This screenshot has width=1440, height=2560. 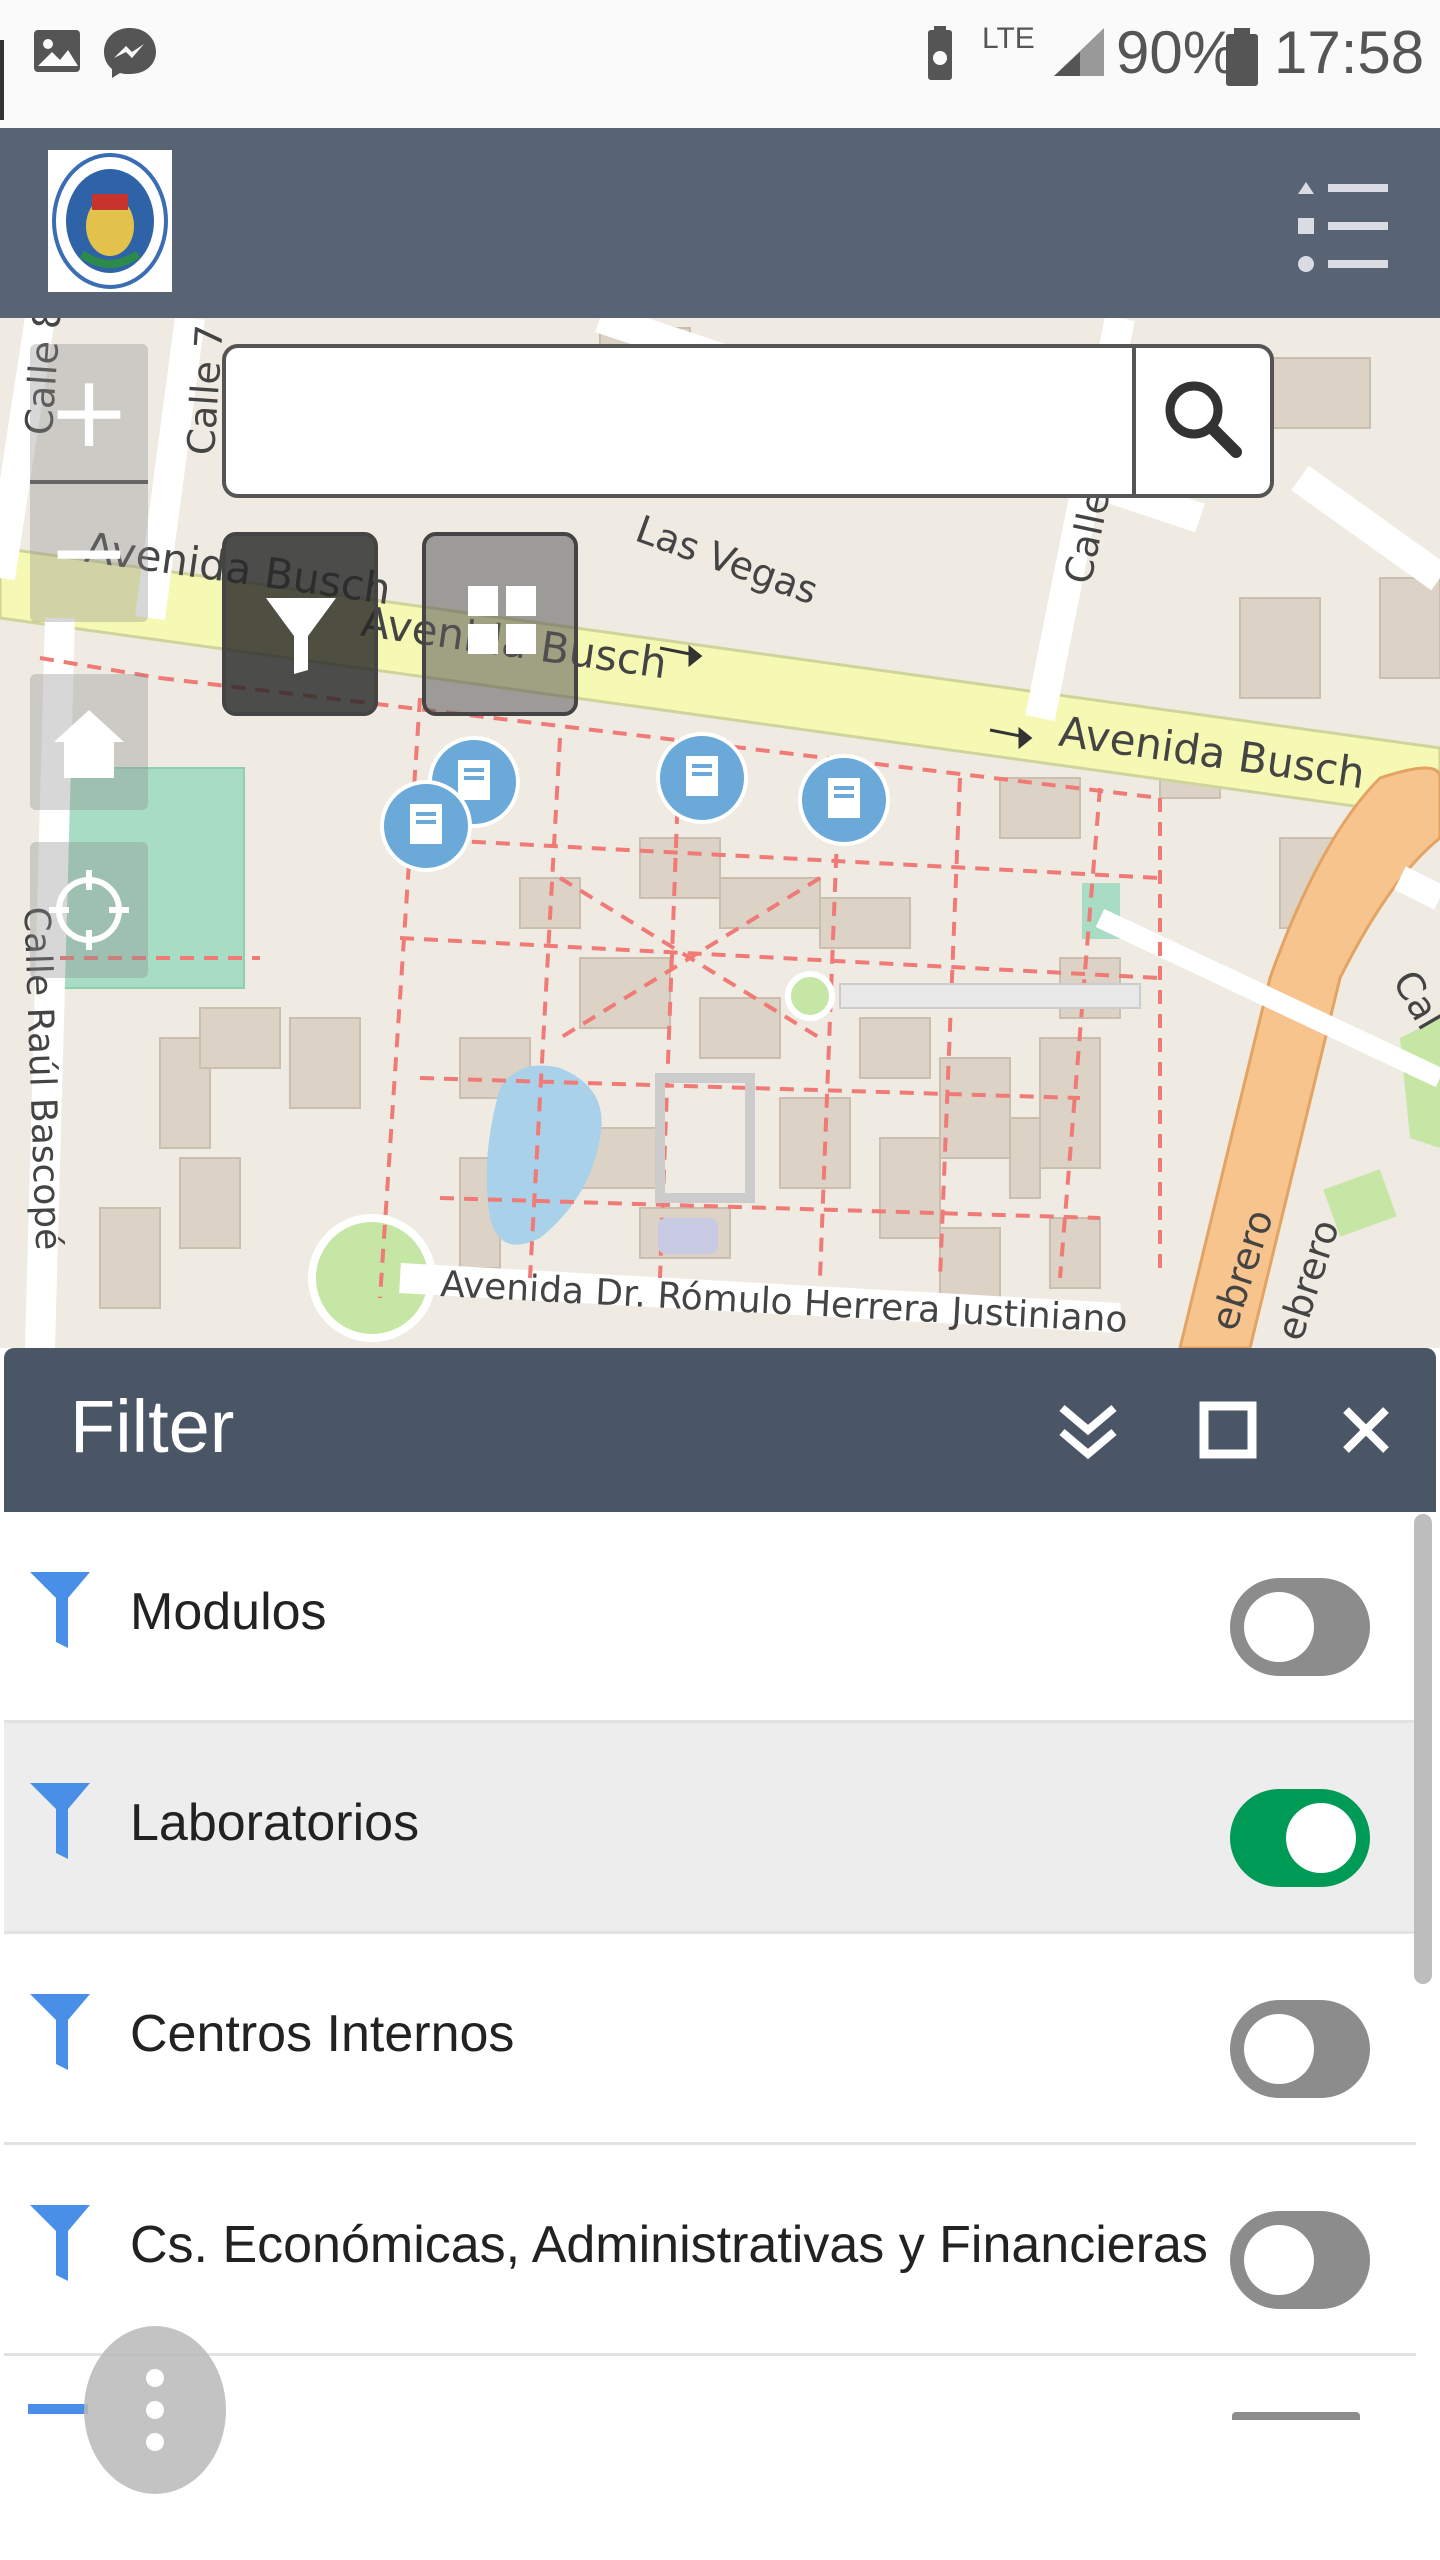 I want to click on home-icon, so click(x=89, y=744).